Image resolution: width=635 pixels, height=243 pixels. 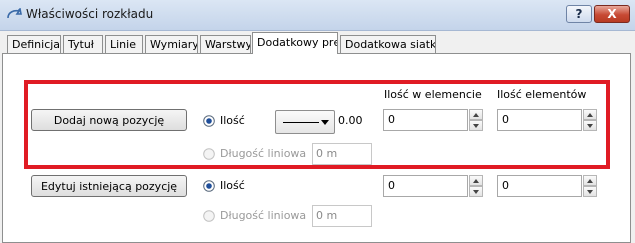 What do you see at coordinates (225, 44) in the screenshot?
I see `tab-warstwy: Warstwy` at bounding box center [225, 44].